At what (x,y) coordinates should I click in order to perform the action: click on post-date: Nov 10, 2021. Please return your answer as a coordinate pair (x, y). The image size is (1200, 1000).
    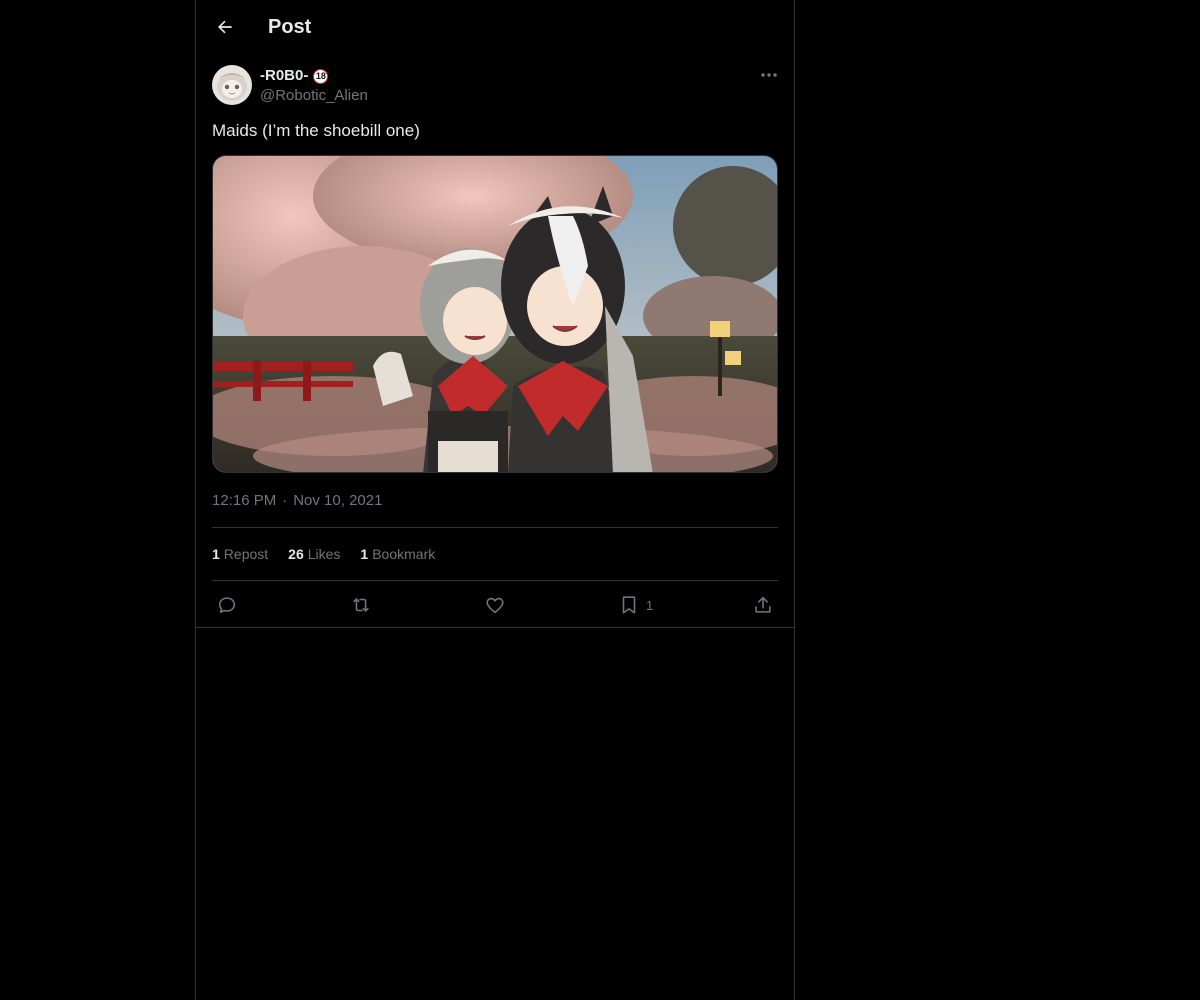
    Looking at the image, I should click on (338, 500).